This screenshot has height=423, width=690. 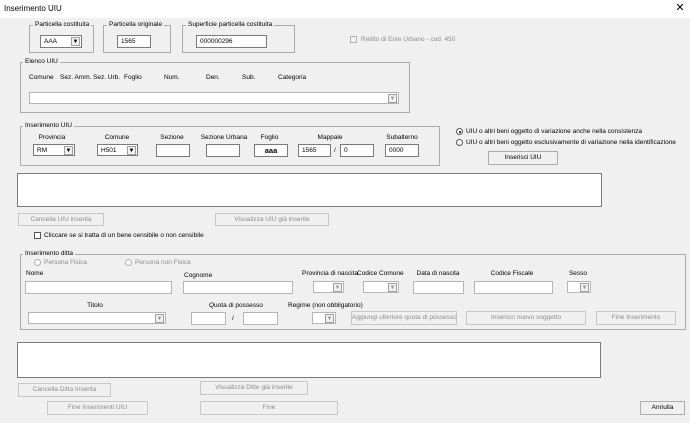 I want to click on fine-inserimento-button: Fine Inserimento, so click(x=636, y=318).